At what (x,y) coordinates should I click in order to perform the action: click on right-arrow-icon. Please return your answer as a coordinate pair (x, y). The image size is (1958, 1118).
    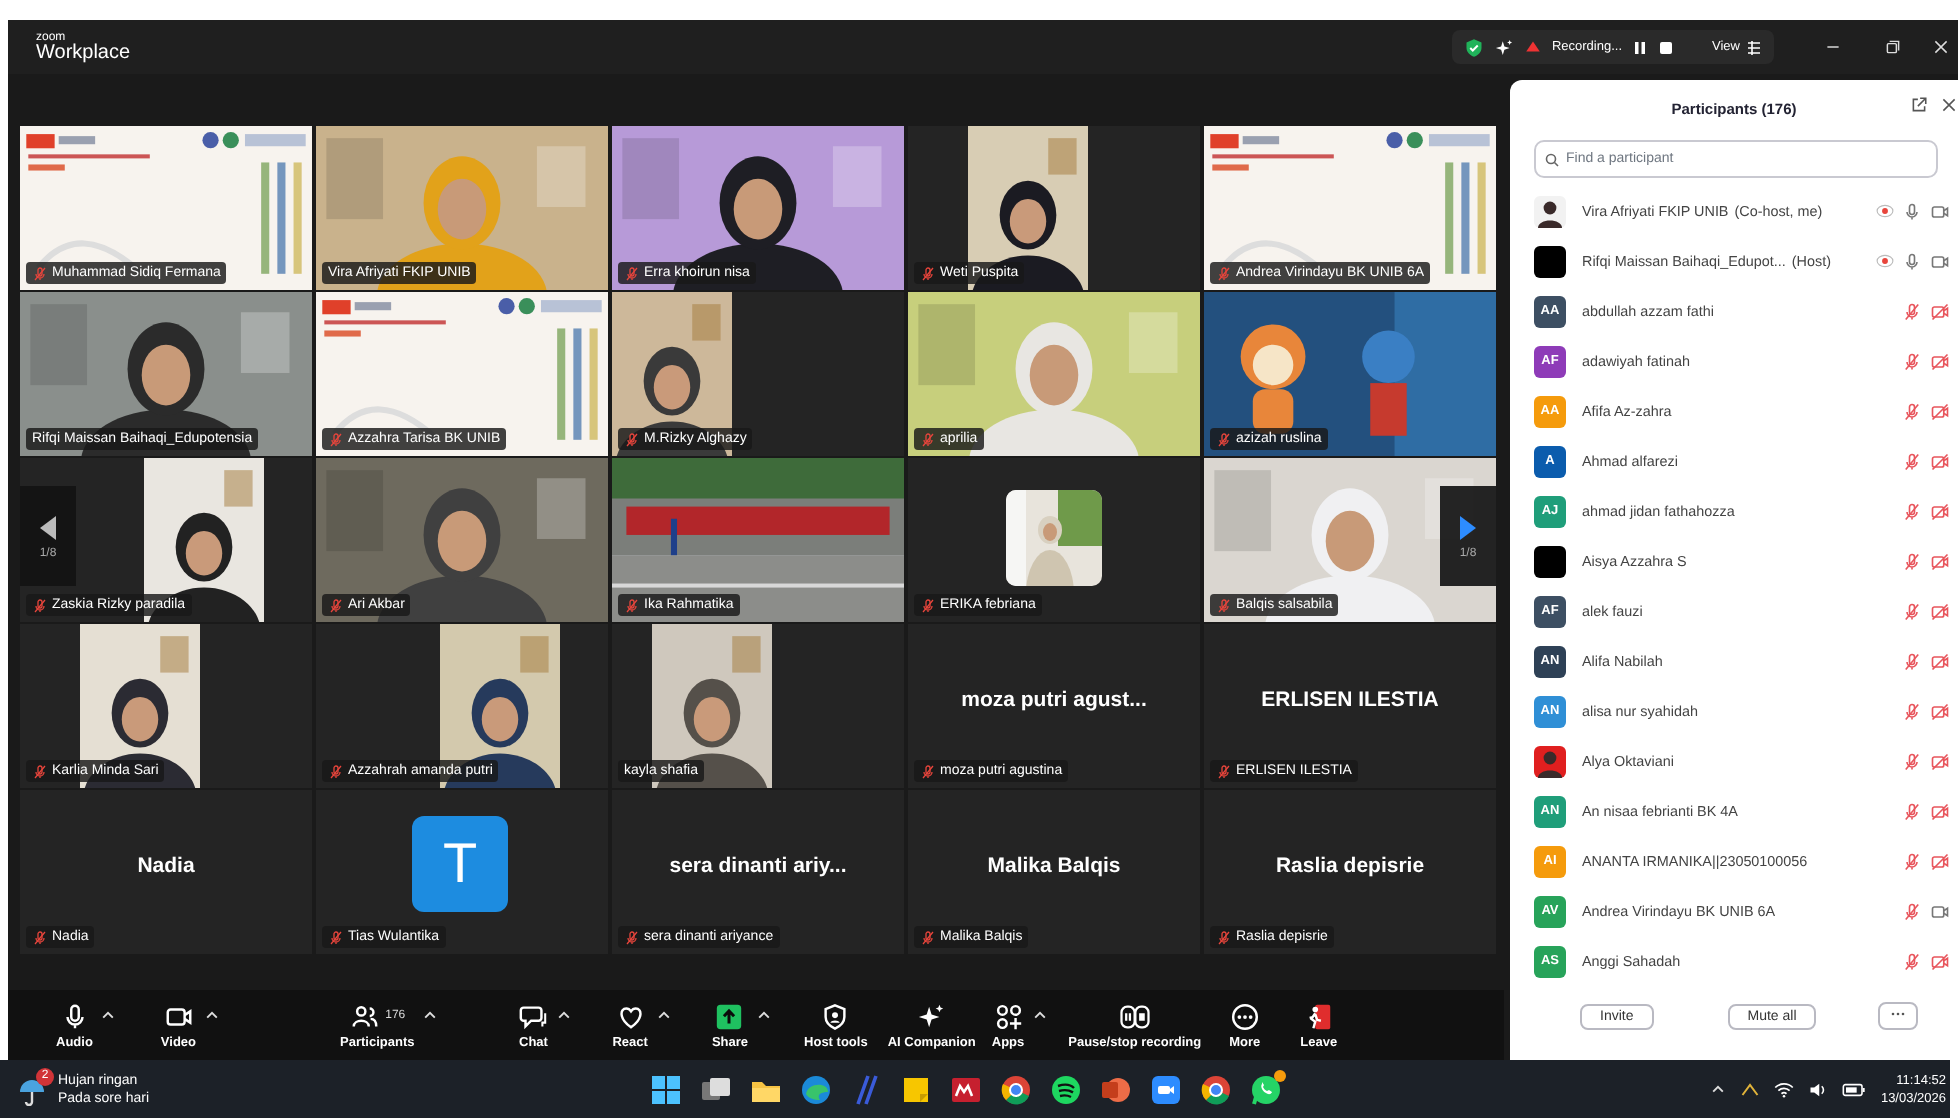
    Looking at the image, I should click on (1468, 527).